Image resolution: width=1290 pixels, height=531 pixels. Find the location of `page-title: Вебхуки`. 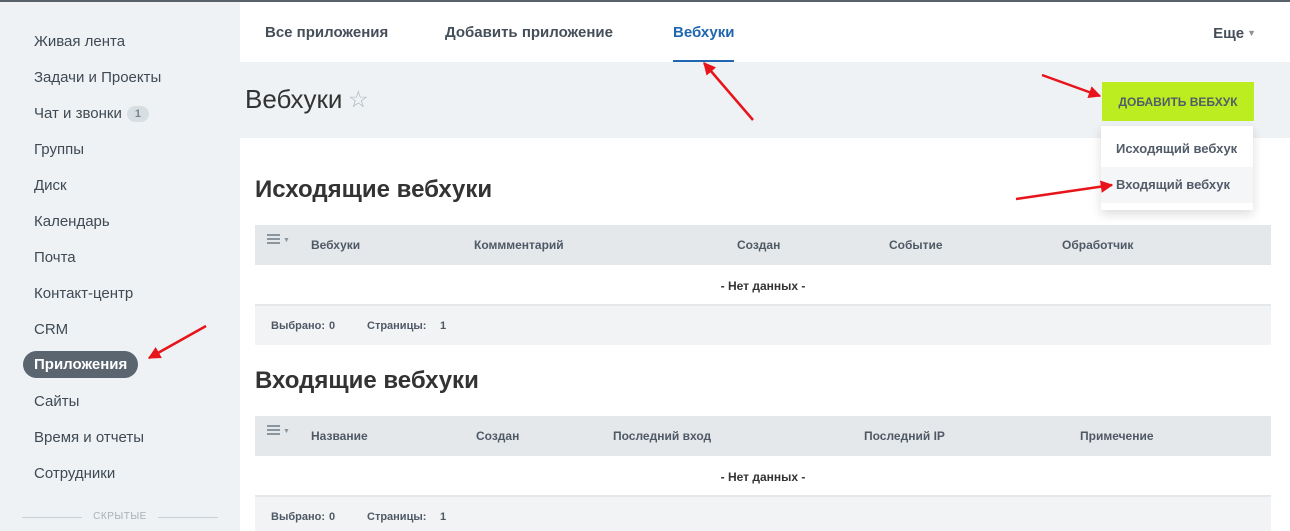

page-title: Вебхуки is located at coordinates (294, 99).